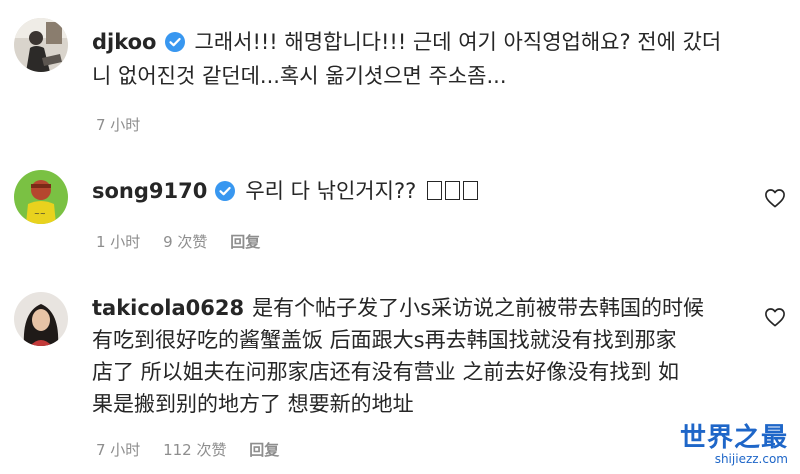  What do you see at coordinates (253, 404) in the screenshot?
I see `comment-text: 果是搬到别的地方了 想要新的地址` at bounding box center [253, 404].